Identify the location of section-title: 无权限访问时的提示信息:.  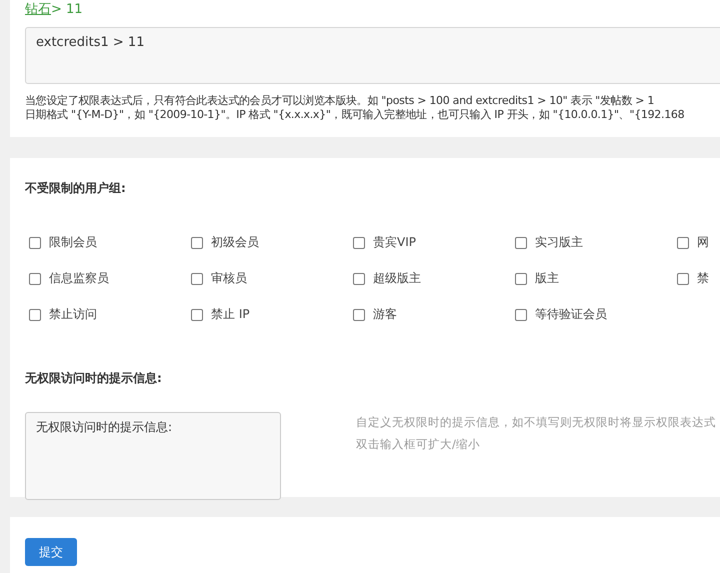
(94, 378).